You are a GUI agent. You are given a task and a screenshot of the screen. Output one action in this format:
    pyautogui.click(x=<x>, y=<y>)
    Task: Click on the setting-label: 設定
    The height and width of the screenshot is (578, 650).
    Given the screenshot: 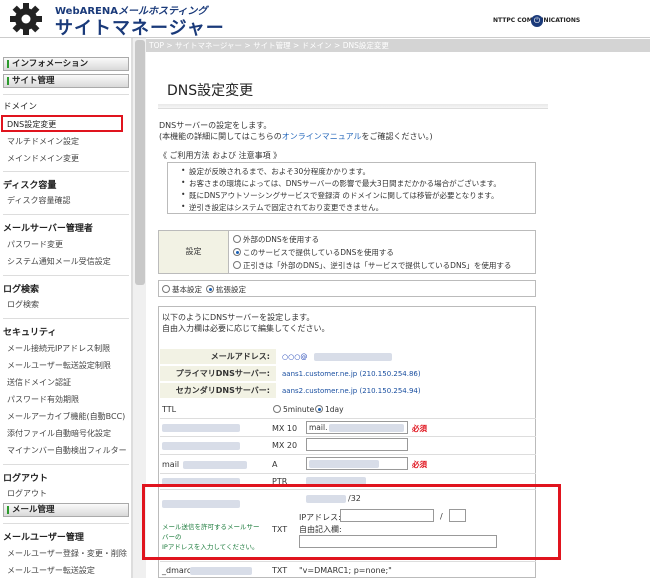 What is the action you would take?
    pyautogui.click(x=194, y=252)
    